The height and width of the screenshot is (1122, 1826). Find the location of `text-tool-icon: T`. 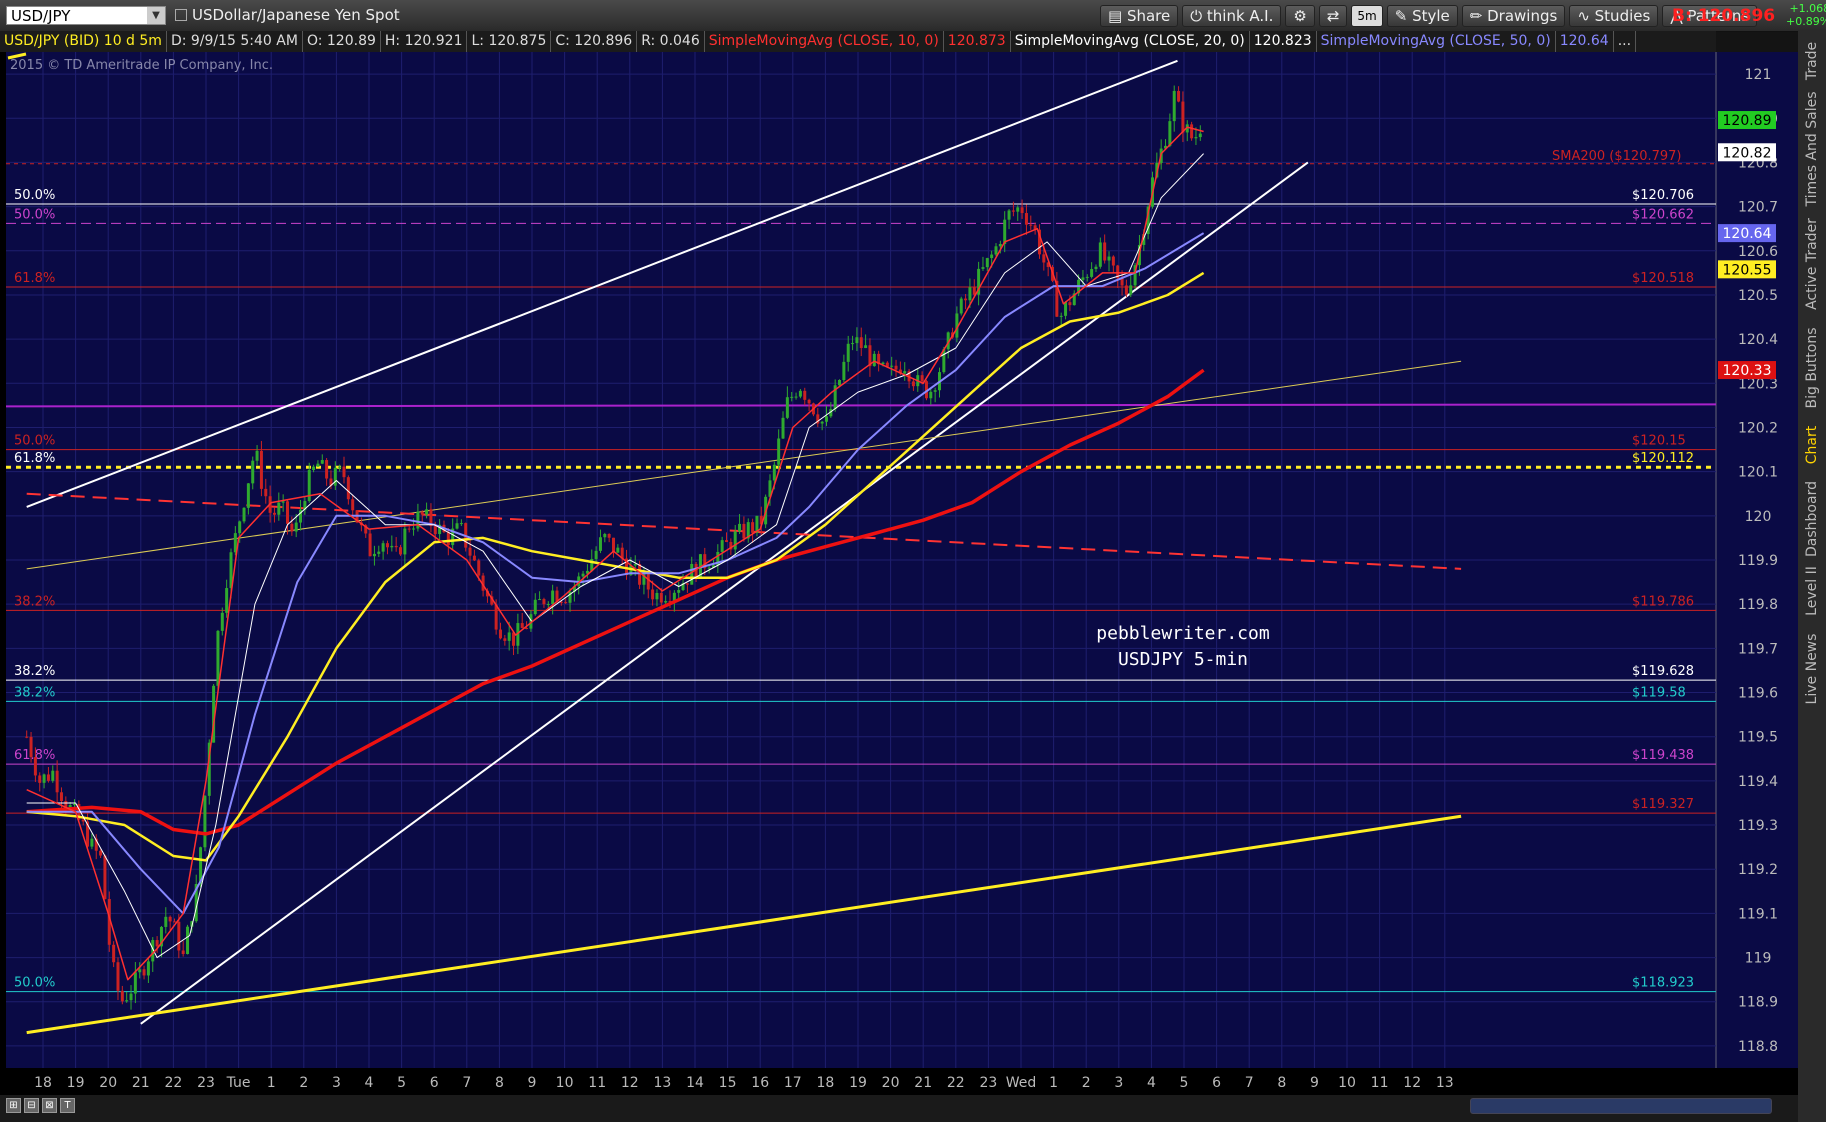

text-tool-icon: T is located at coordinates (67, 1105).